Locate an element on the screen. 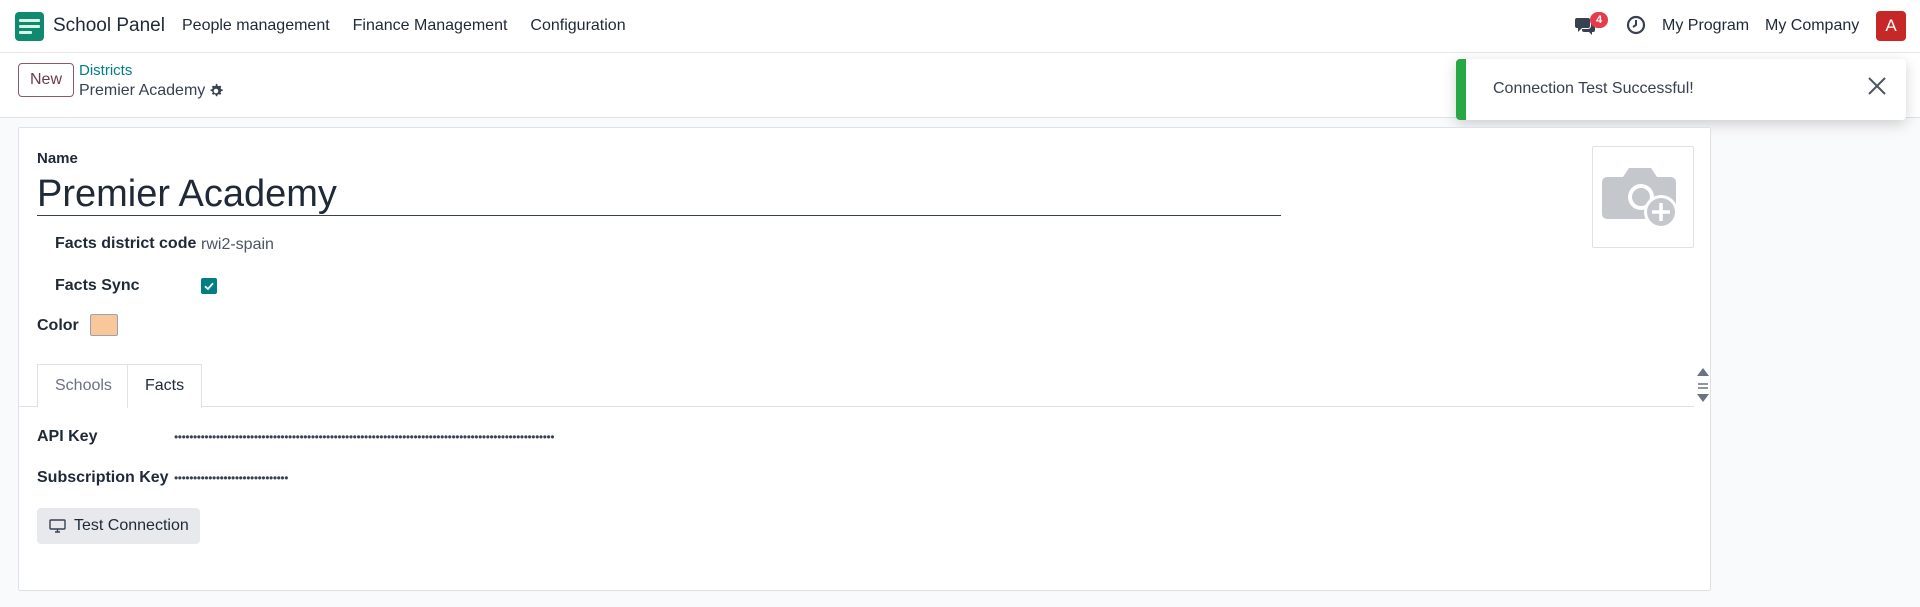 This screenshot has height=607, width=1920. tab-schools: Schools is located at coordinates (83, 385).